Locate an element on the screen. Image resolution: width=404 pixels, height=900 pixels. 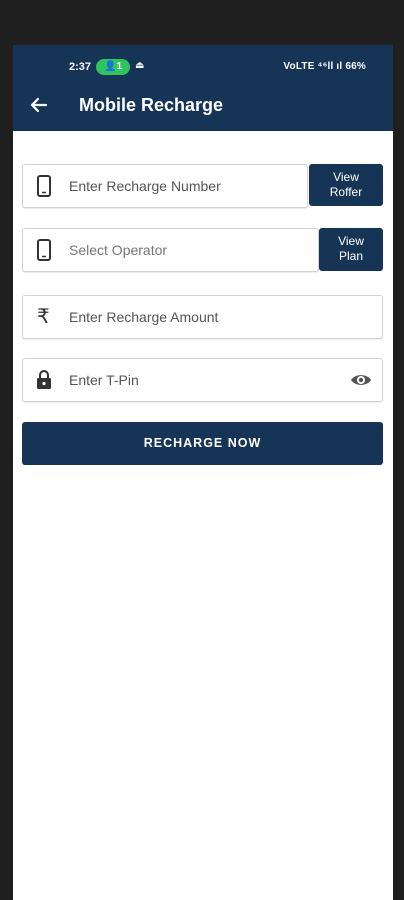
status-bar: 2:37 👤1 ⏏ VoLTE ⁴⁶ll ıl 66% is located at coordinates (203, 68).